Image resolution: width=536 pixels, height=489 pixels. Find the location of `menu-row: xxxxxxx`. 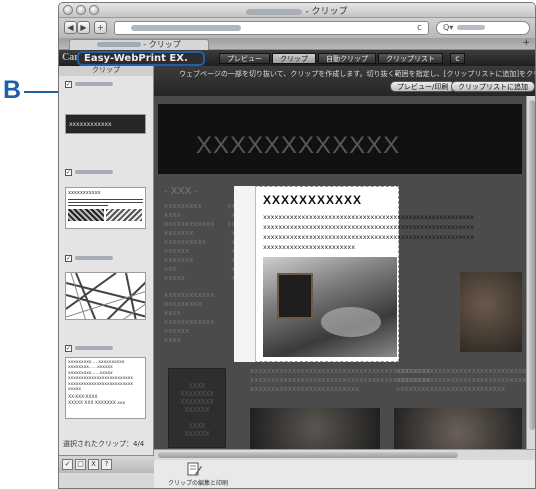

menu-row: xxxxxxx is located at coordinates (204, 216).